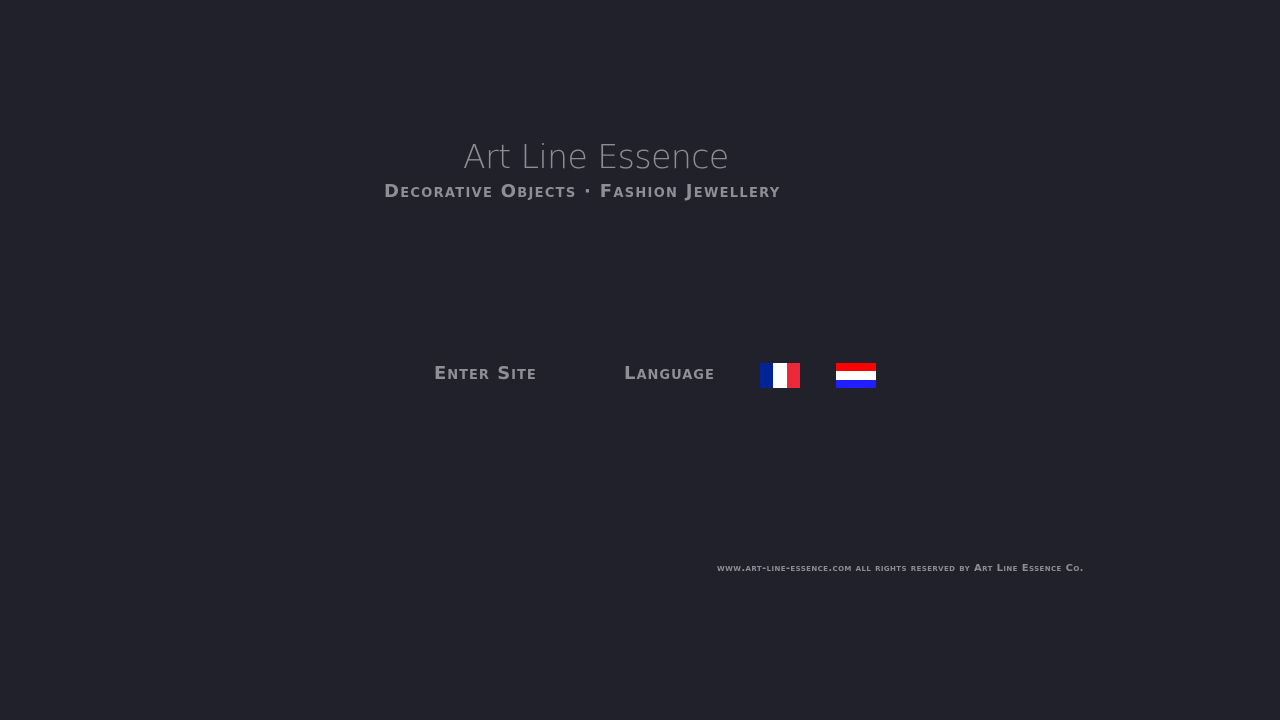  What do you see at coordinates (485, 374) in the screenshot?
I see `enter-site-link: Enter Site` at bounding box center [485, 374].